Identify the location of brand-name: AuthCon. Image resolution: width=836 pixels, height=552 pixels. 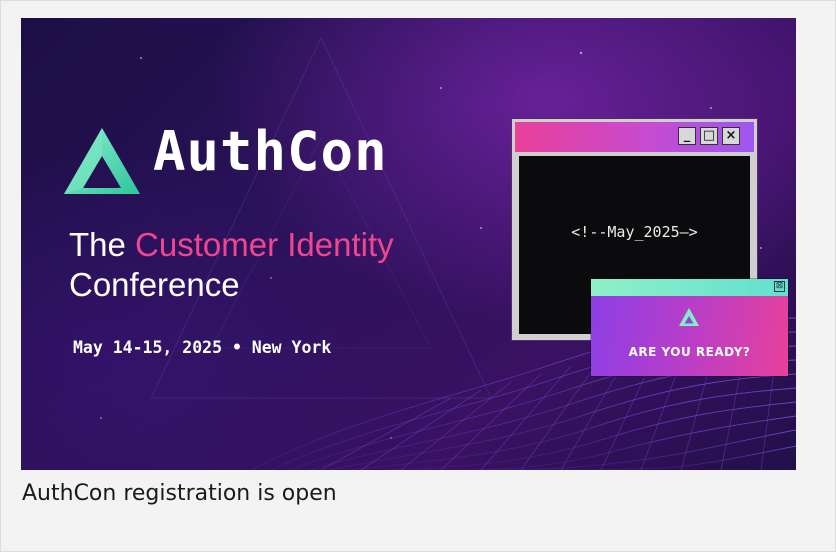
(270, 151).